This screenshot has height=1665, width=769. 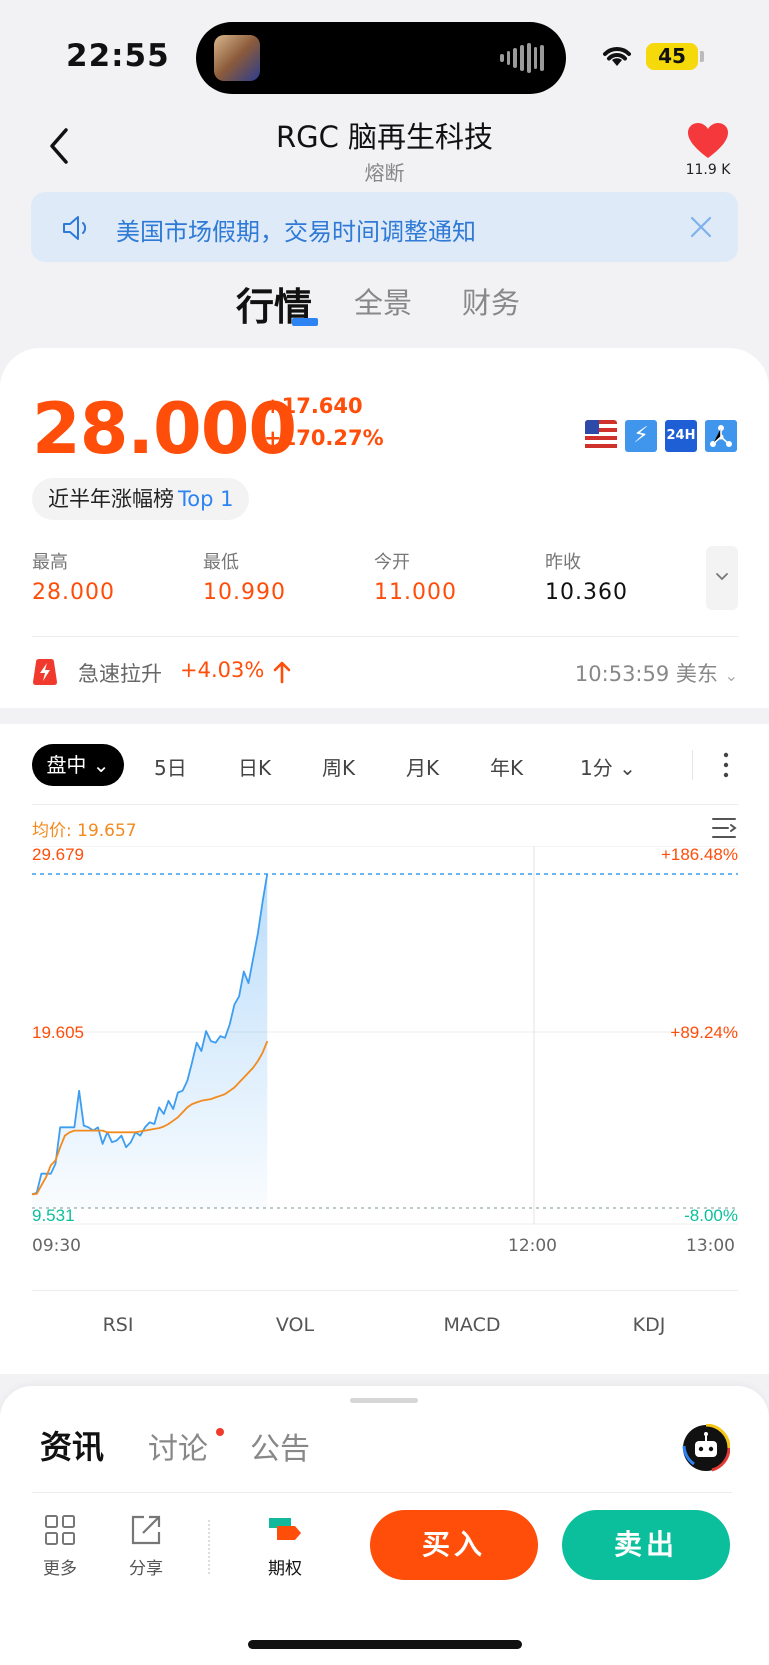 What do you see at coordinates (384, 1400) in the screenshot?
I see `sheet-grabber` at bounding box center [384, 1400].